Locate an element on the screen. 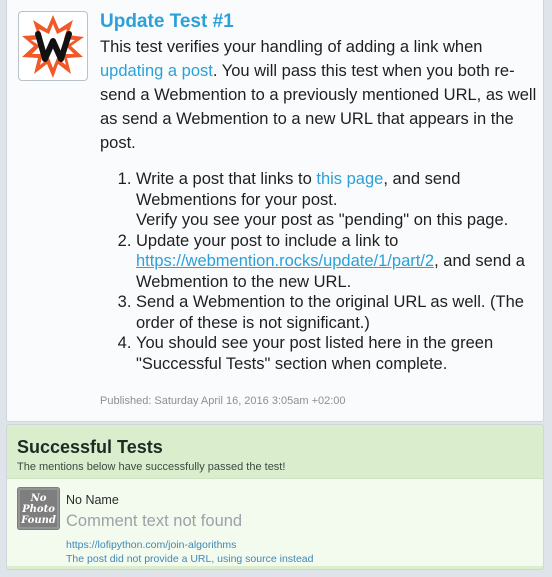  step-text: Update your post to include a link to is located at coordinates (267, 240).